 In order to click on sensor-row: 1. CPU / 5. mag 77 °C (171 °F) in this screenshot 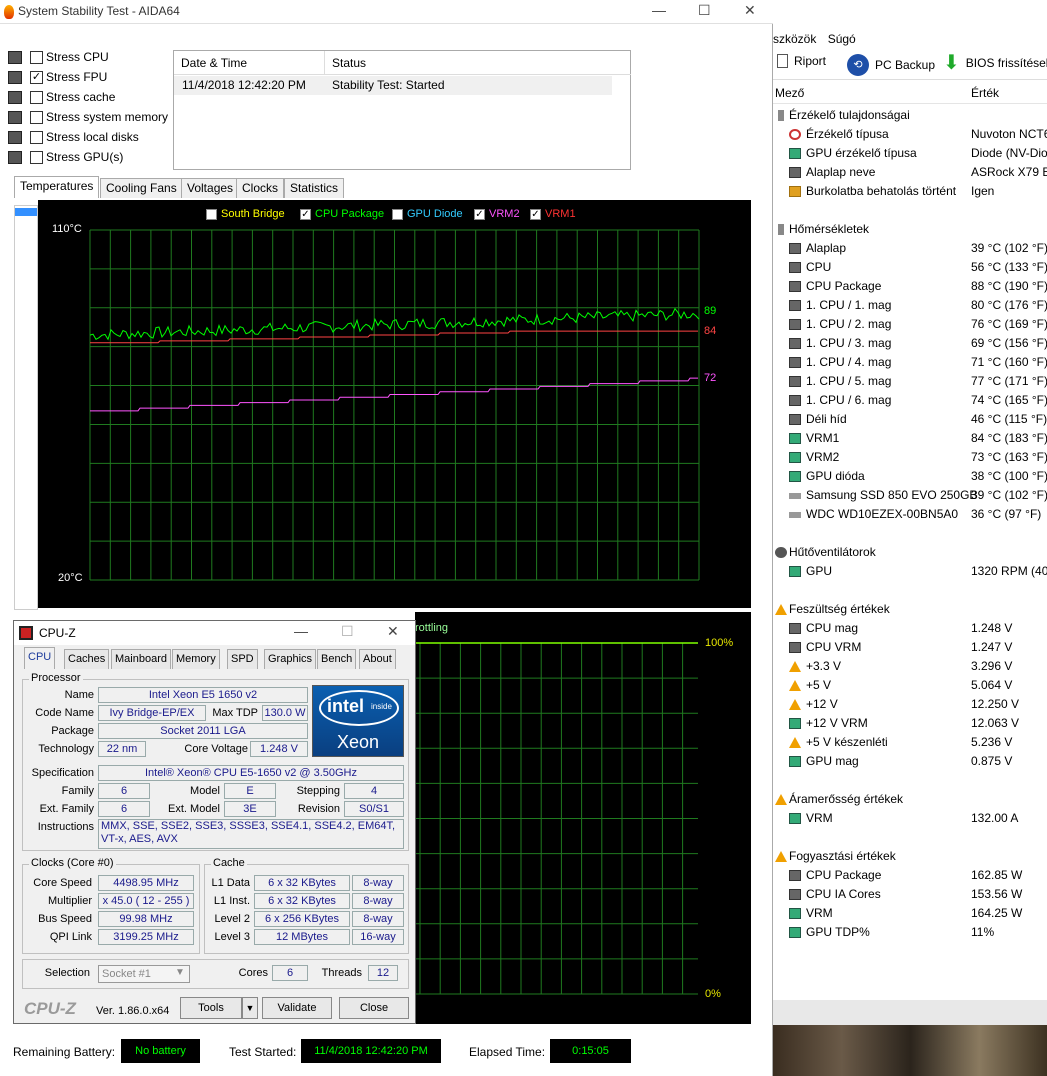, I will do `click(918, 381)`.